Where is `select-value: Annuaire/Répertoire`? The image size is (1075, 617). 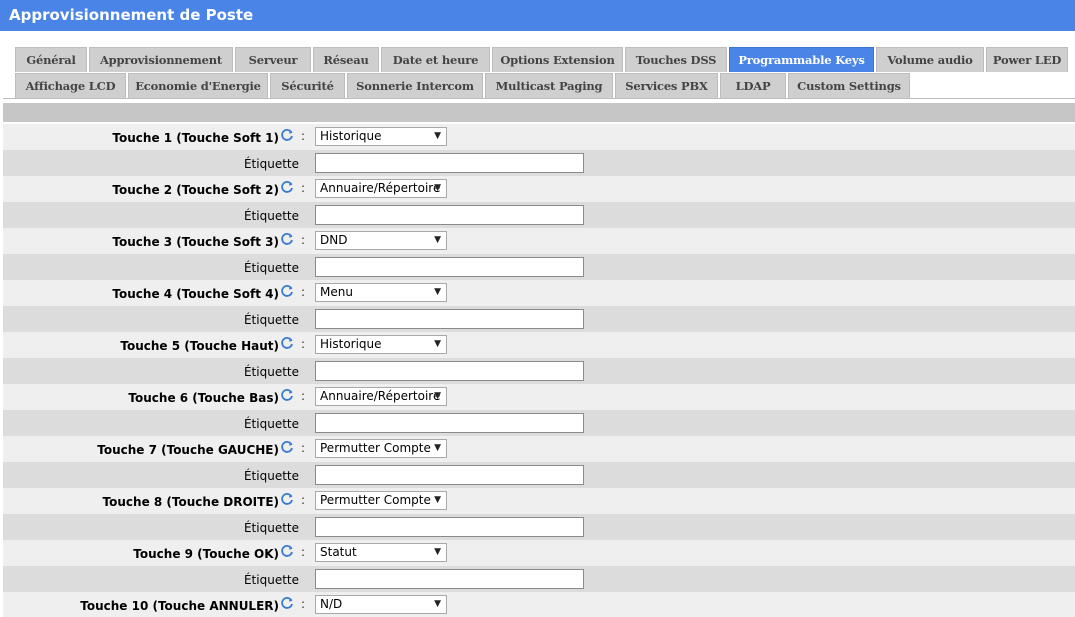 select-value: Annuaire/Répertoire is located at coordinates (380, 188).